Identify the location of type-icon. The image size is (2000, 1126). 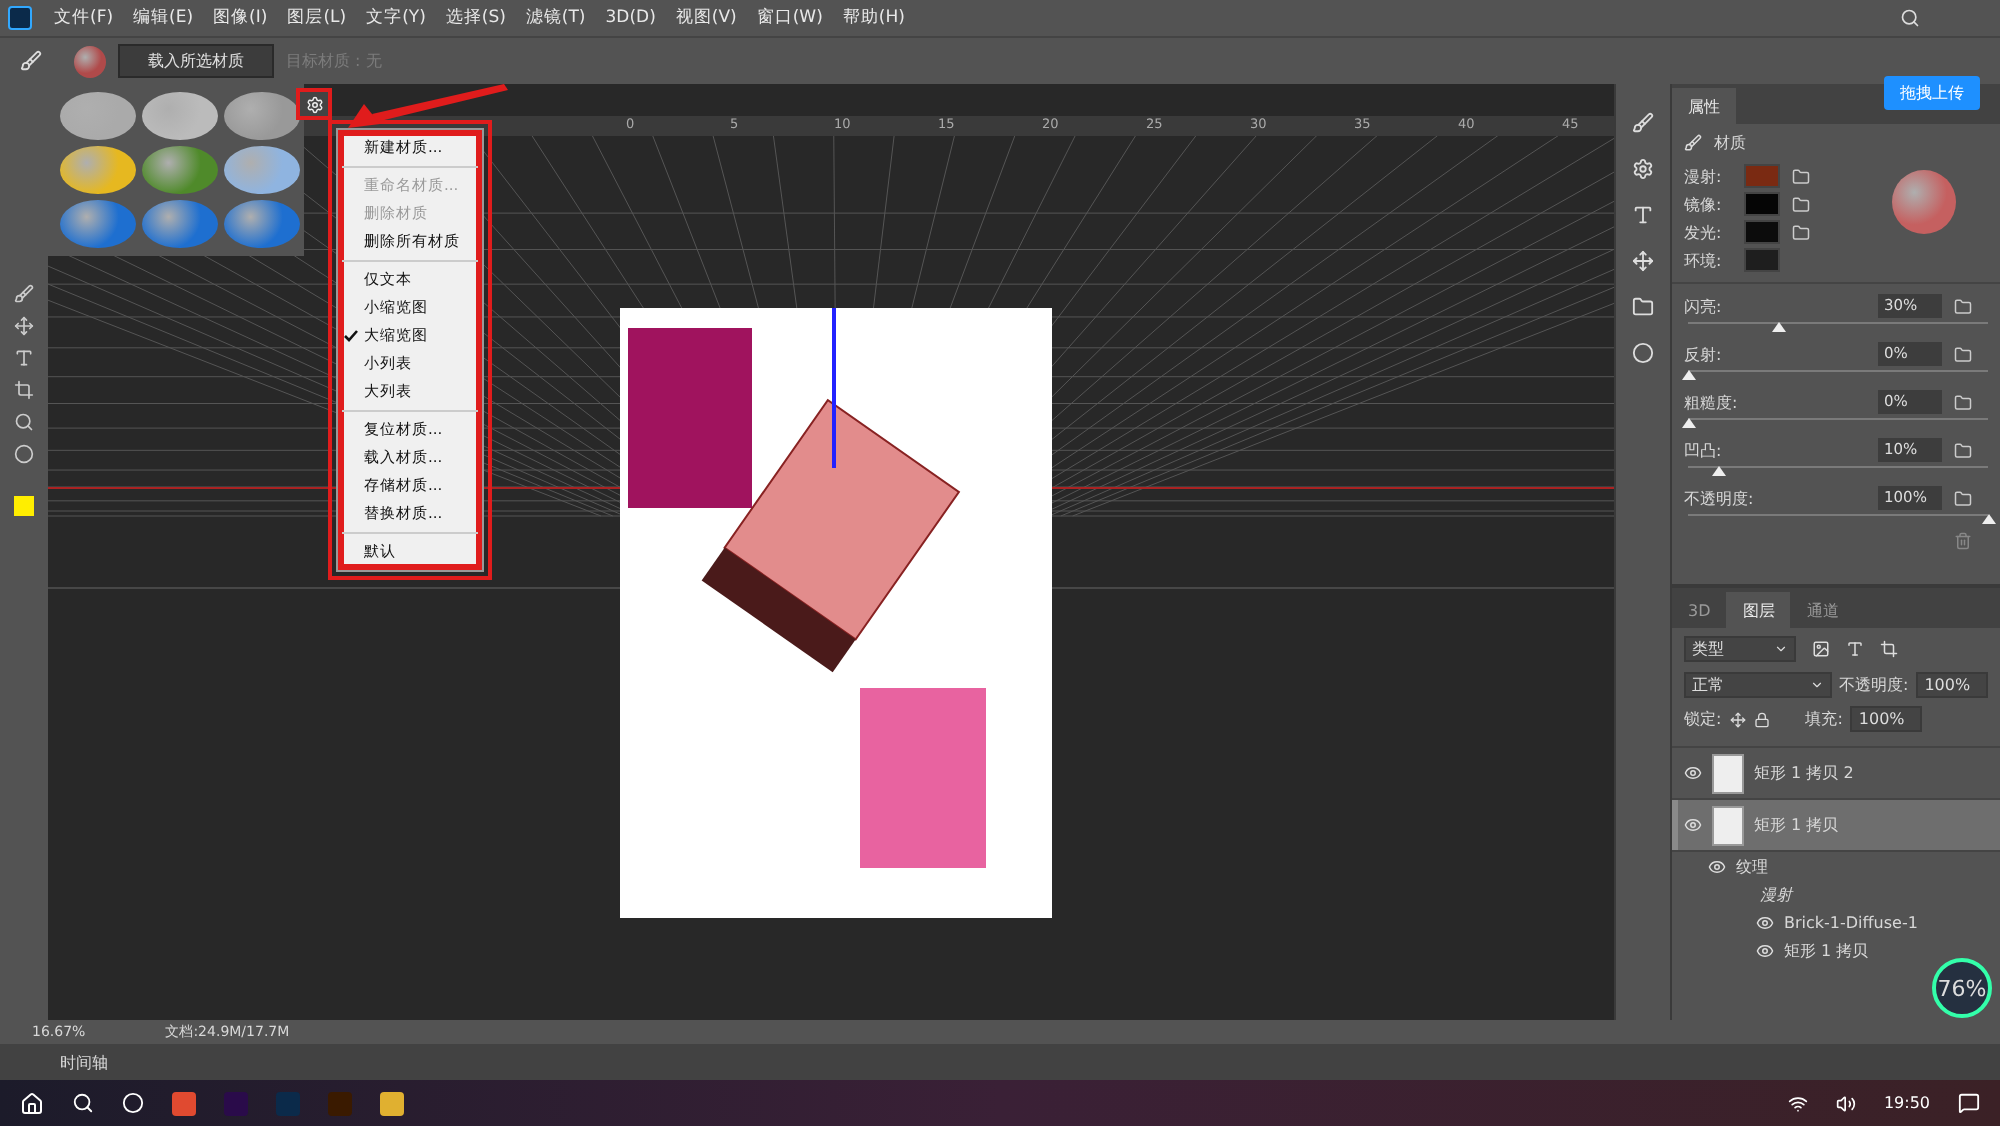
(1855, 649).